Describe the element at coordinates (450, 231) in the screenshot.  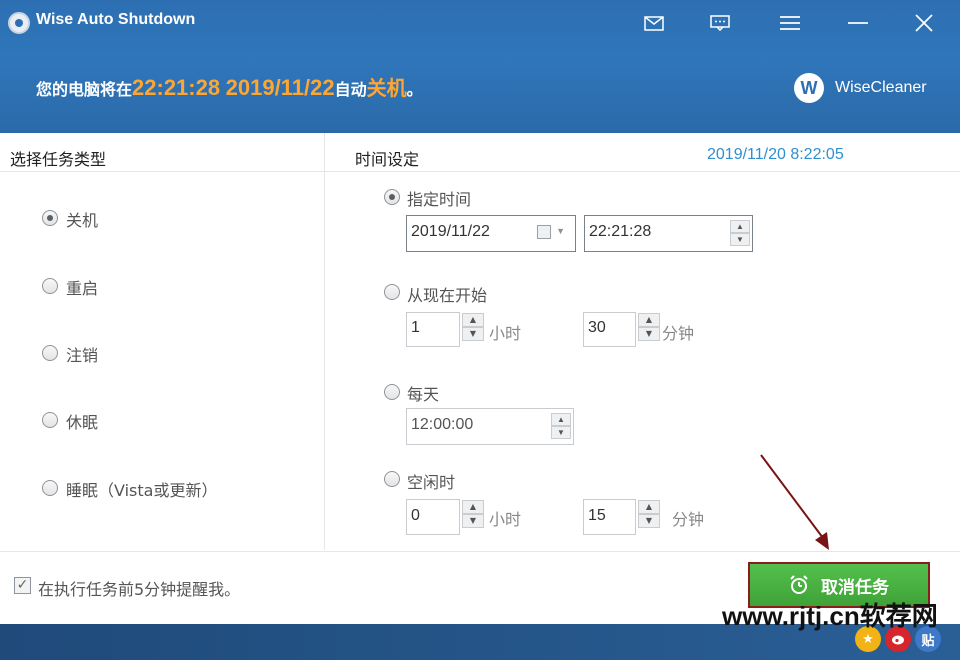
I see `date-value: 2019/11/22` at that location.